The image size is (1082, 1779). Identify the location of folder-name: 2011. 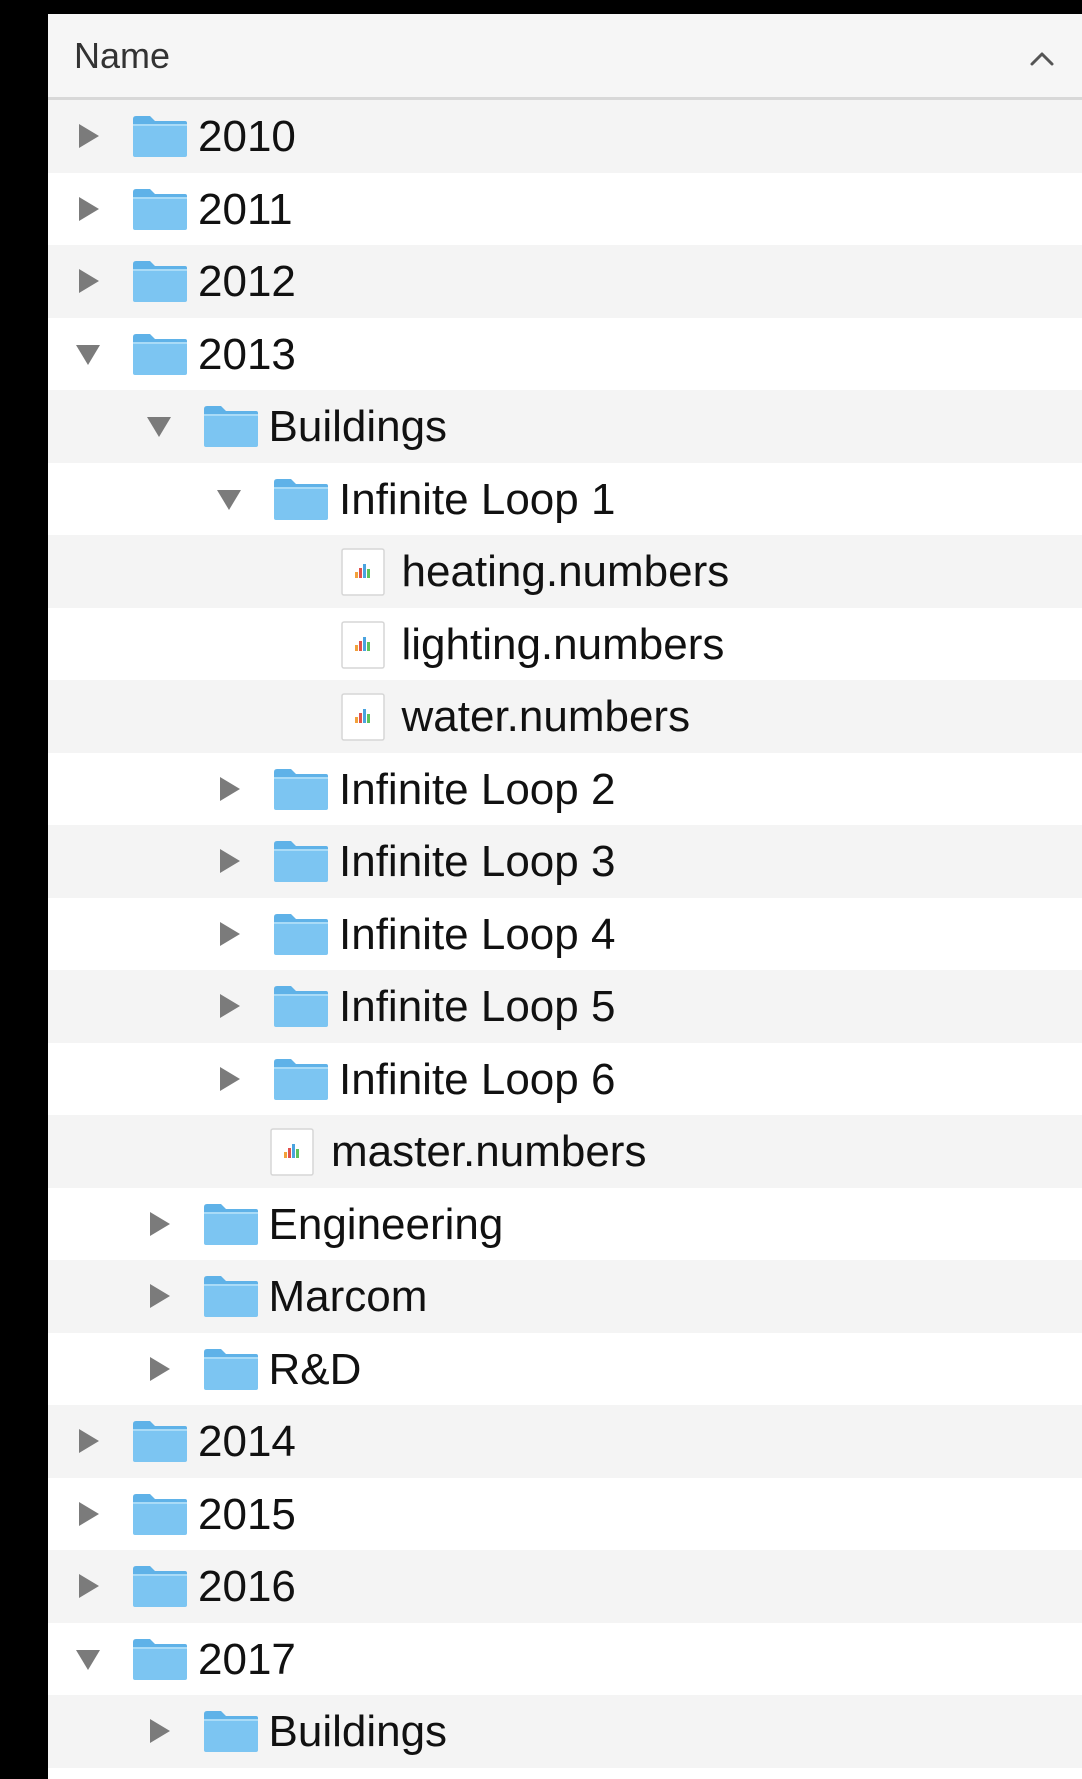
(245, 209).